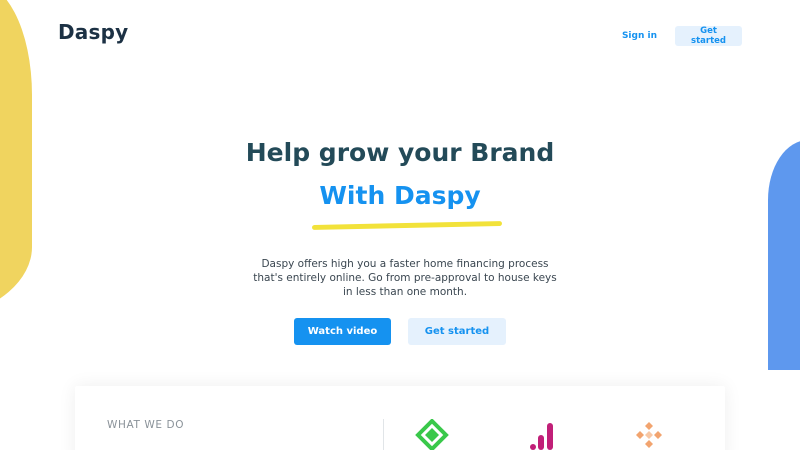  I want to click on watch-video-button: Watch video, so click(342, 331).